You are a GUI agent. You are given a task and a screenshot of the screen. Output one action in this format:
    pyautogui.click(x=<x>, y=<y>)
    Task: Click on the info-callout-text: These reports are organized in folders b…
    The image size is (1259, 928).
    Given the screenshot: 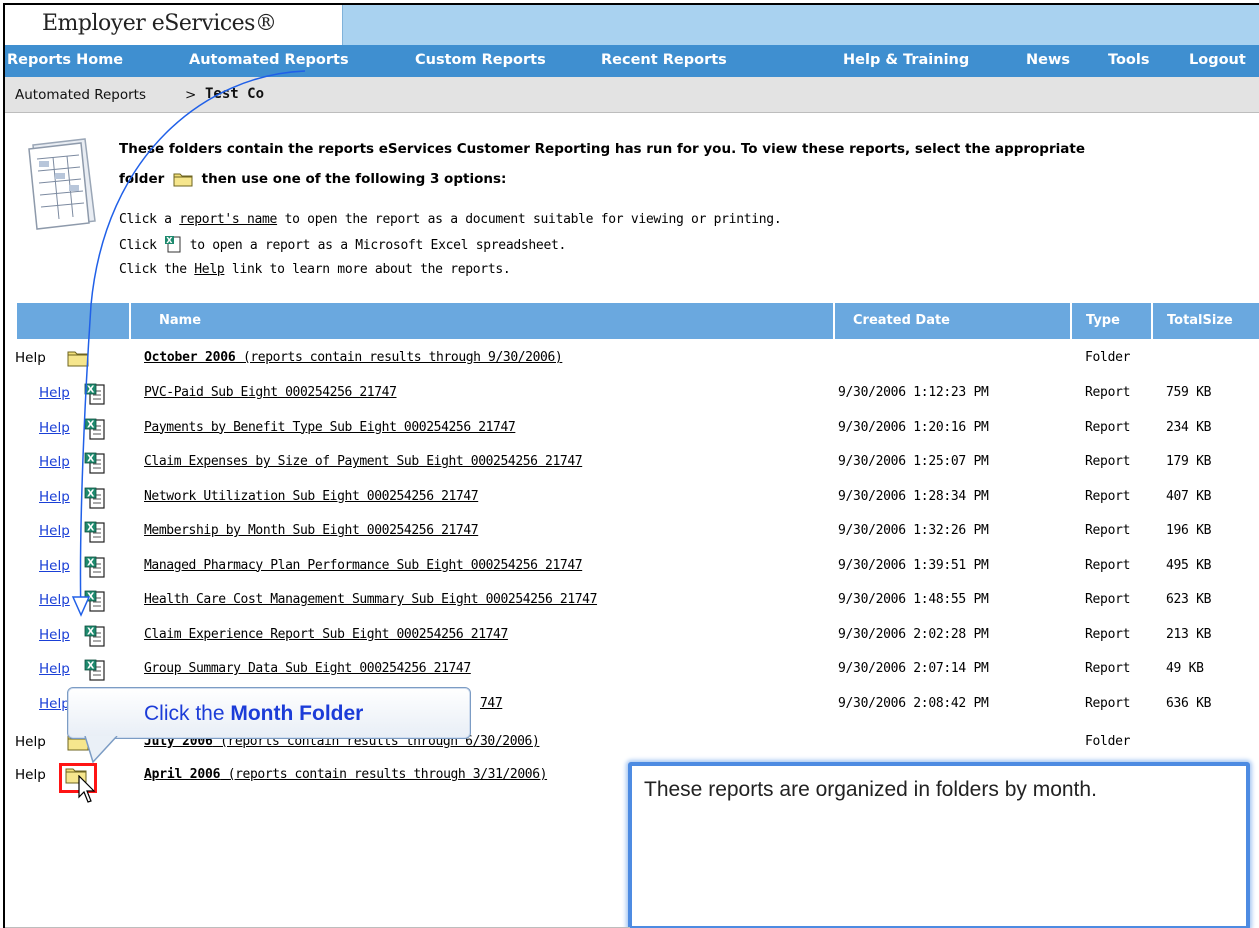 What is the action you would take?
    pyautogui.click(x=870, y=789)
    